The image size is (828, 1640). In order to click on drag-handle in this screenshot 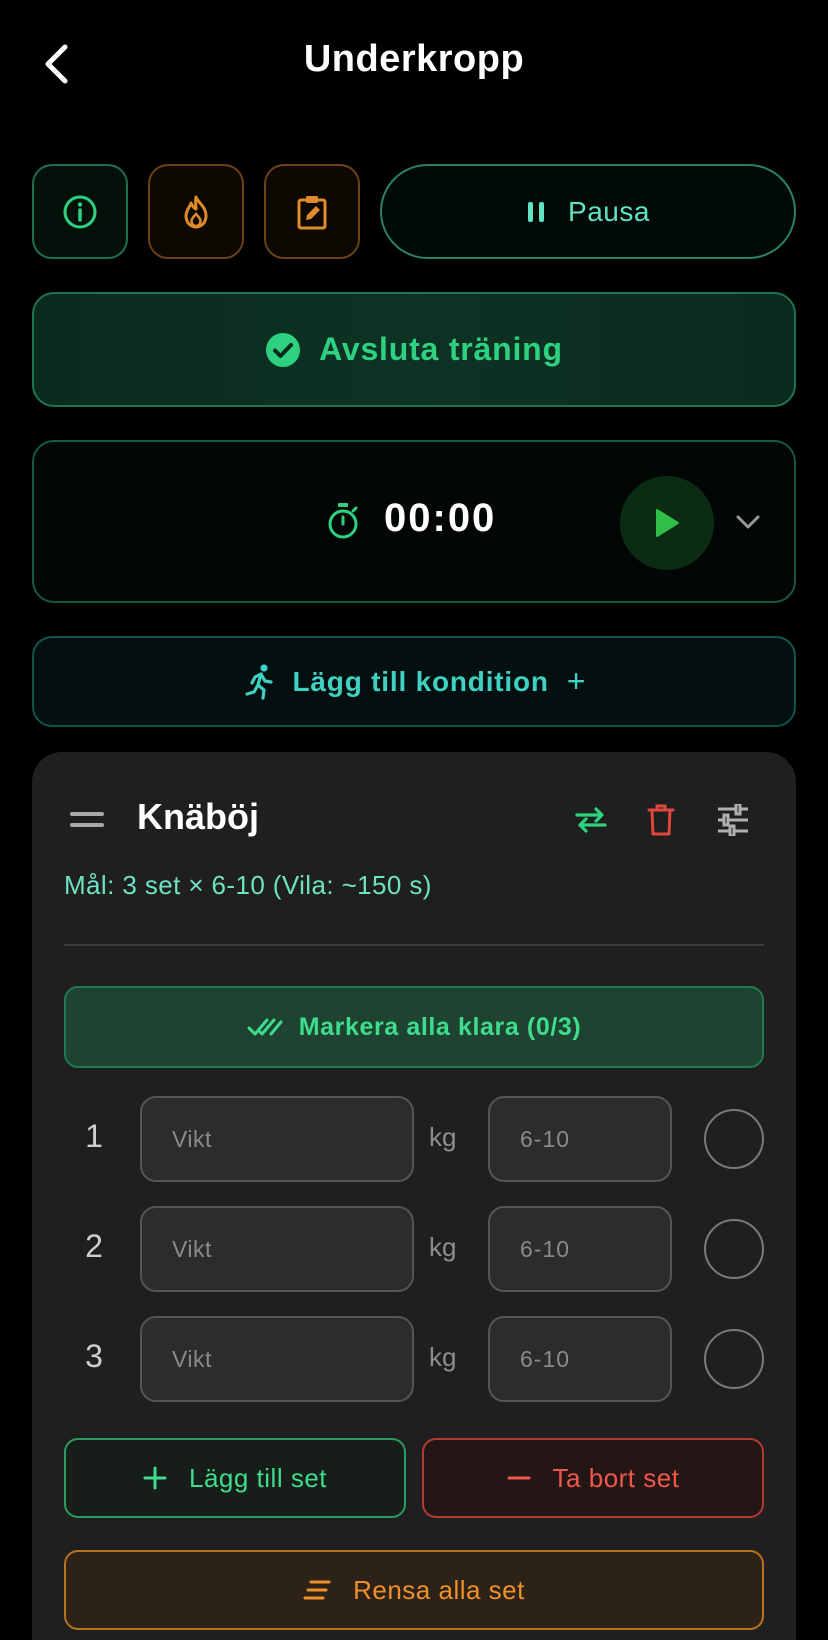, I will do `click(87, 820)`.